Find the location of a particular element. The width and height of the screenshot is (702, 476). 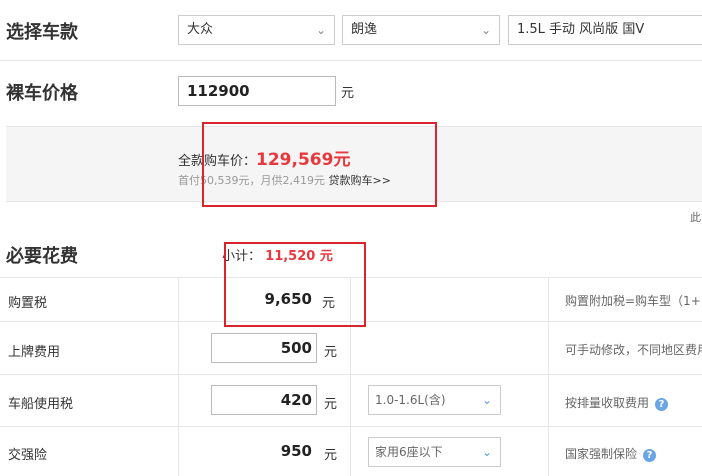

plate-fee-input: 500 is located at coordinates (264, 348).